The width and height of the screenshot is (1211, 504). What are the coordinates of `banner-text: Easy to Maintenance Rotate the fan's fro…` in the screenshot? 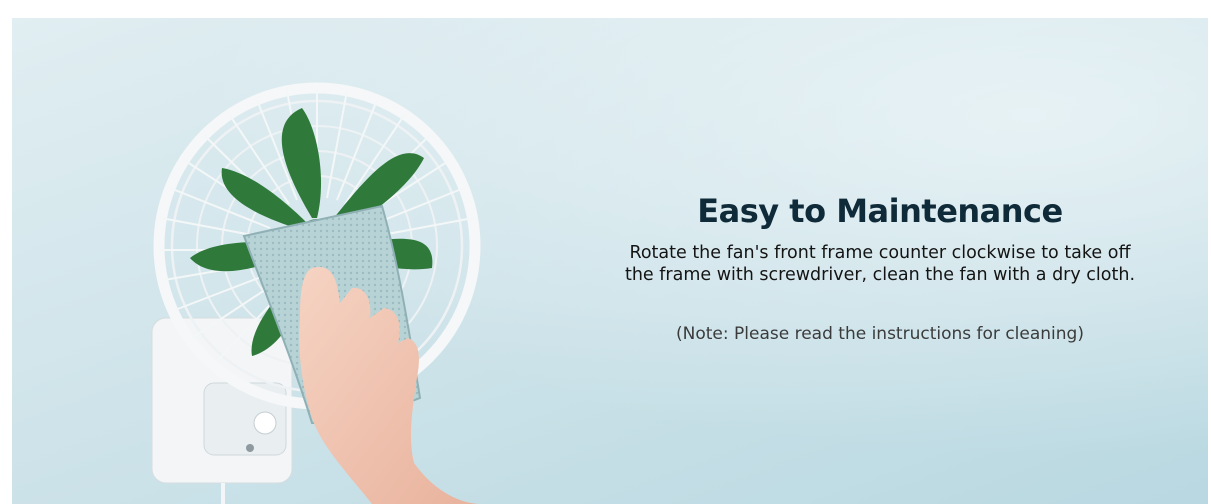 It's located at (880, 268).